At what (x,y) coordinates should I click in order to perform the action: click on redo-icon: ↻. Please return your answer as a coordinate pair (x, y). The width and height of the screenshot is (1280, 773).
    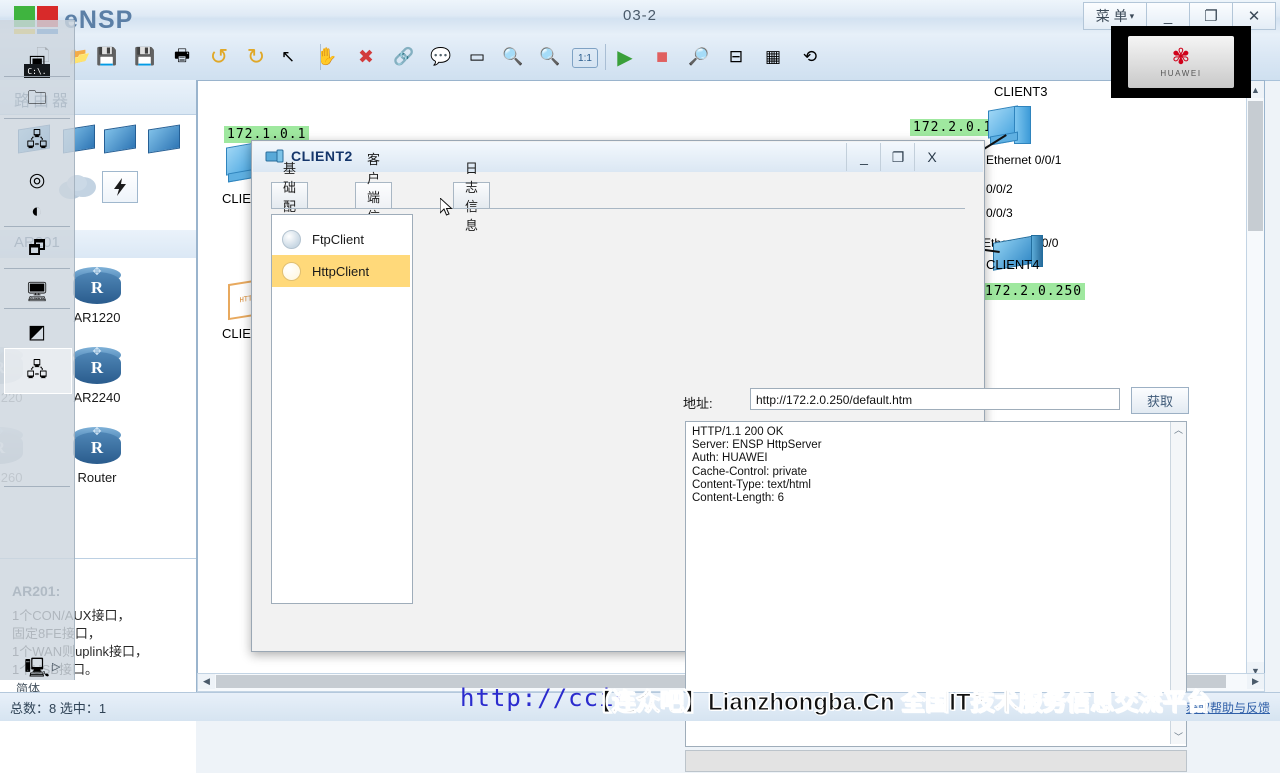
    Looking at the image, I should click on (256, 57).